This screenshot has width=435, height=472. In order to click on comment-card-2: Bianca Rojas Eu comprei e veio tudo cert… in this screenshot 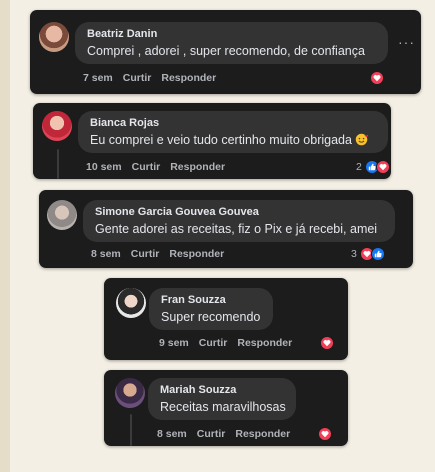, I will do `click(212, 141)`.